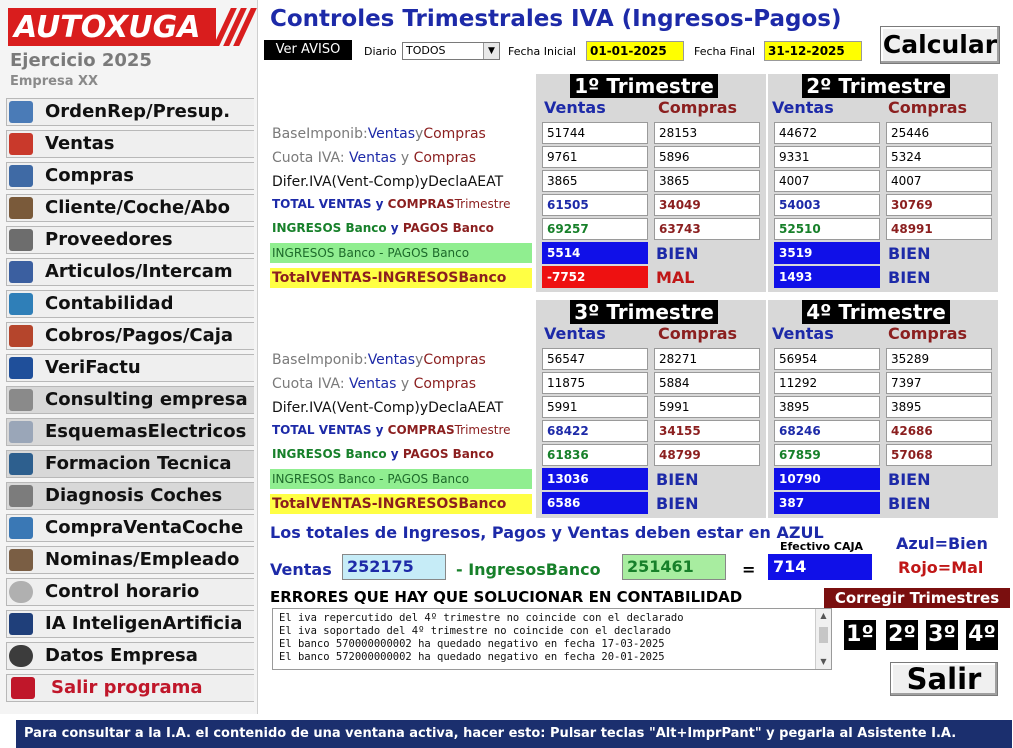 This screenshot has width=1013, height=748. Describe the element at coordinates (677, 503) in the screenshot. I see `totvi-status: BIEN` at that location.